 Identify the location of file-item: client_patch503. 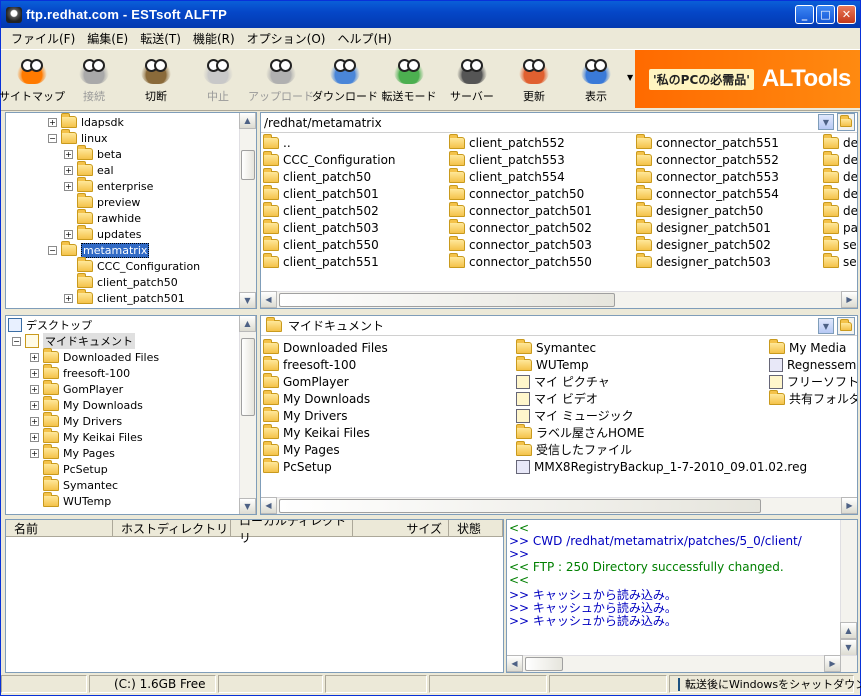
(321, 227).